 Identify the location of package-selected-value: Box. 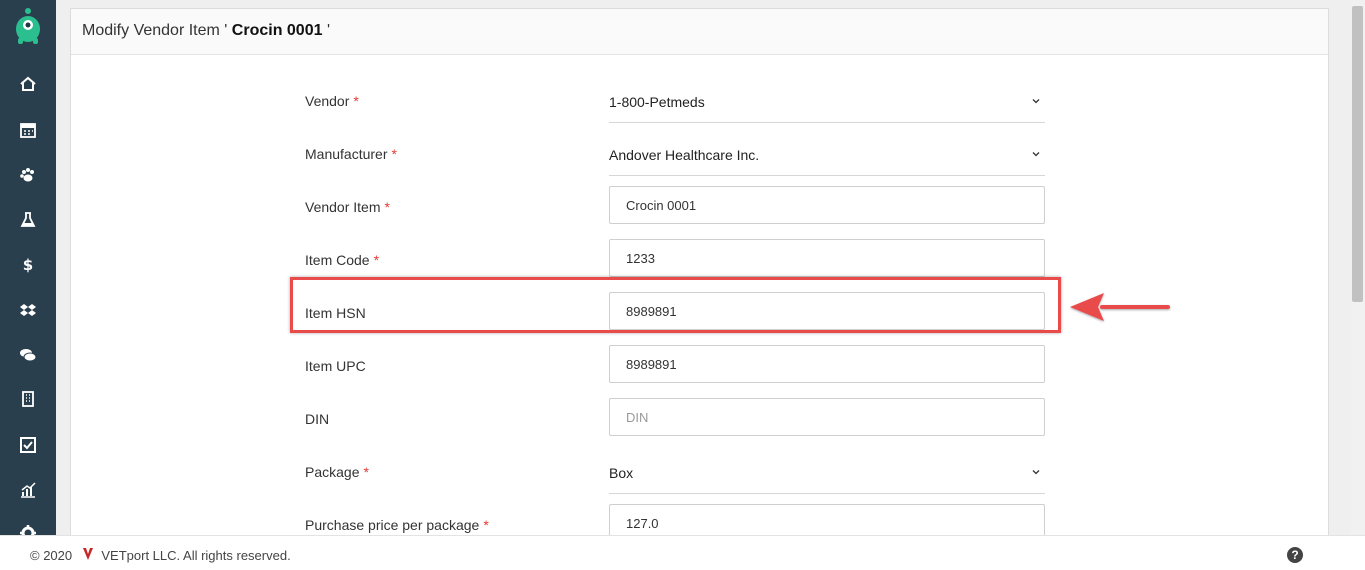
(621, 473).